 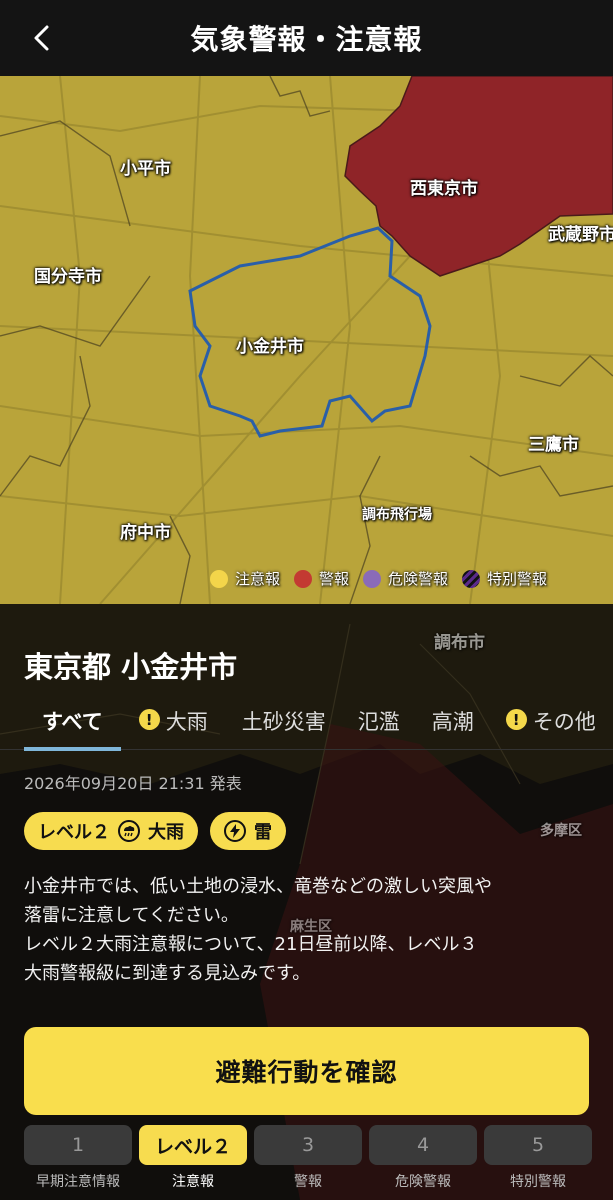 I want to click on legend-item: 特別警報, so click(x=504, y=578).